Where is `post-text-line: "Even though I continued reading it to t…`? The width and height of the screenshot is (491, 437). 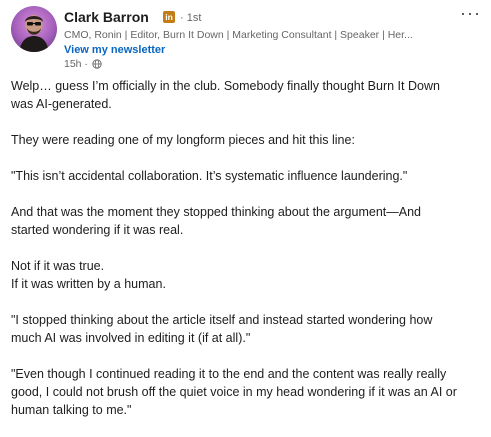 post-text-line: "Even though I continued reading it to t… is located at coordinates (229, 374).